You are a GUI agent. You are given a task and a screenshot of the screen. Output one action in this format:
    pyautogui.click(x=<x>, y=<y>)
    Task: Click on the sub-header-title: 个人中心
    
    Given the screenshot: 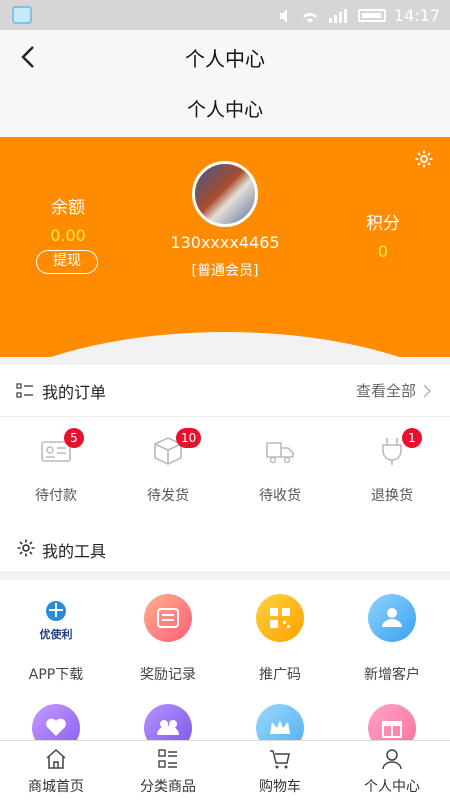 What is the action you would take?
    pyautogui.click(x=224, y=110)
    